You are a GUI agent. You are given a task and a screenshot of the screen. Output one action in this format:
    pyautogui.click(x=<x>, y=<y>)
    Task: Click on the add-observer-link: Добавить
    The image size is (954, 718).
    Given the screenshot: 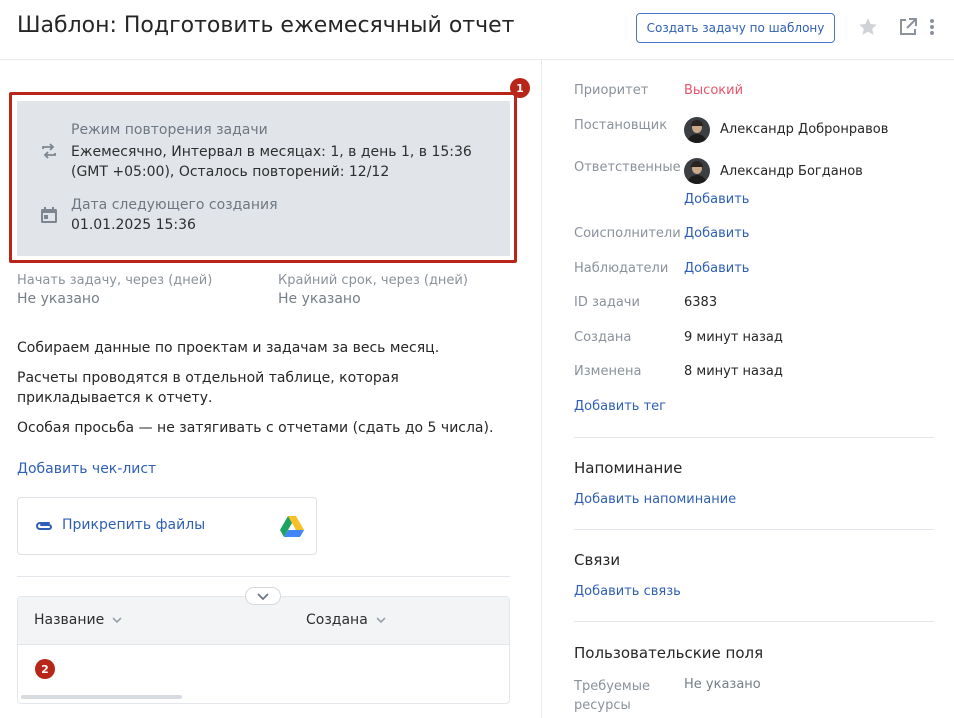 What is the action you would take?
    pyautogui.click(x=716, y=268)
    